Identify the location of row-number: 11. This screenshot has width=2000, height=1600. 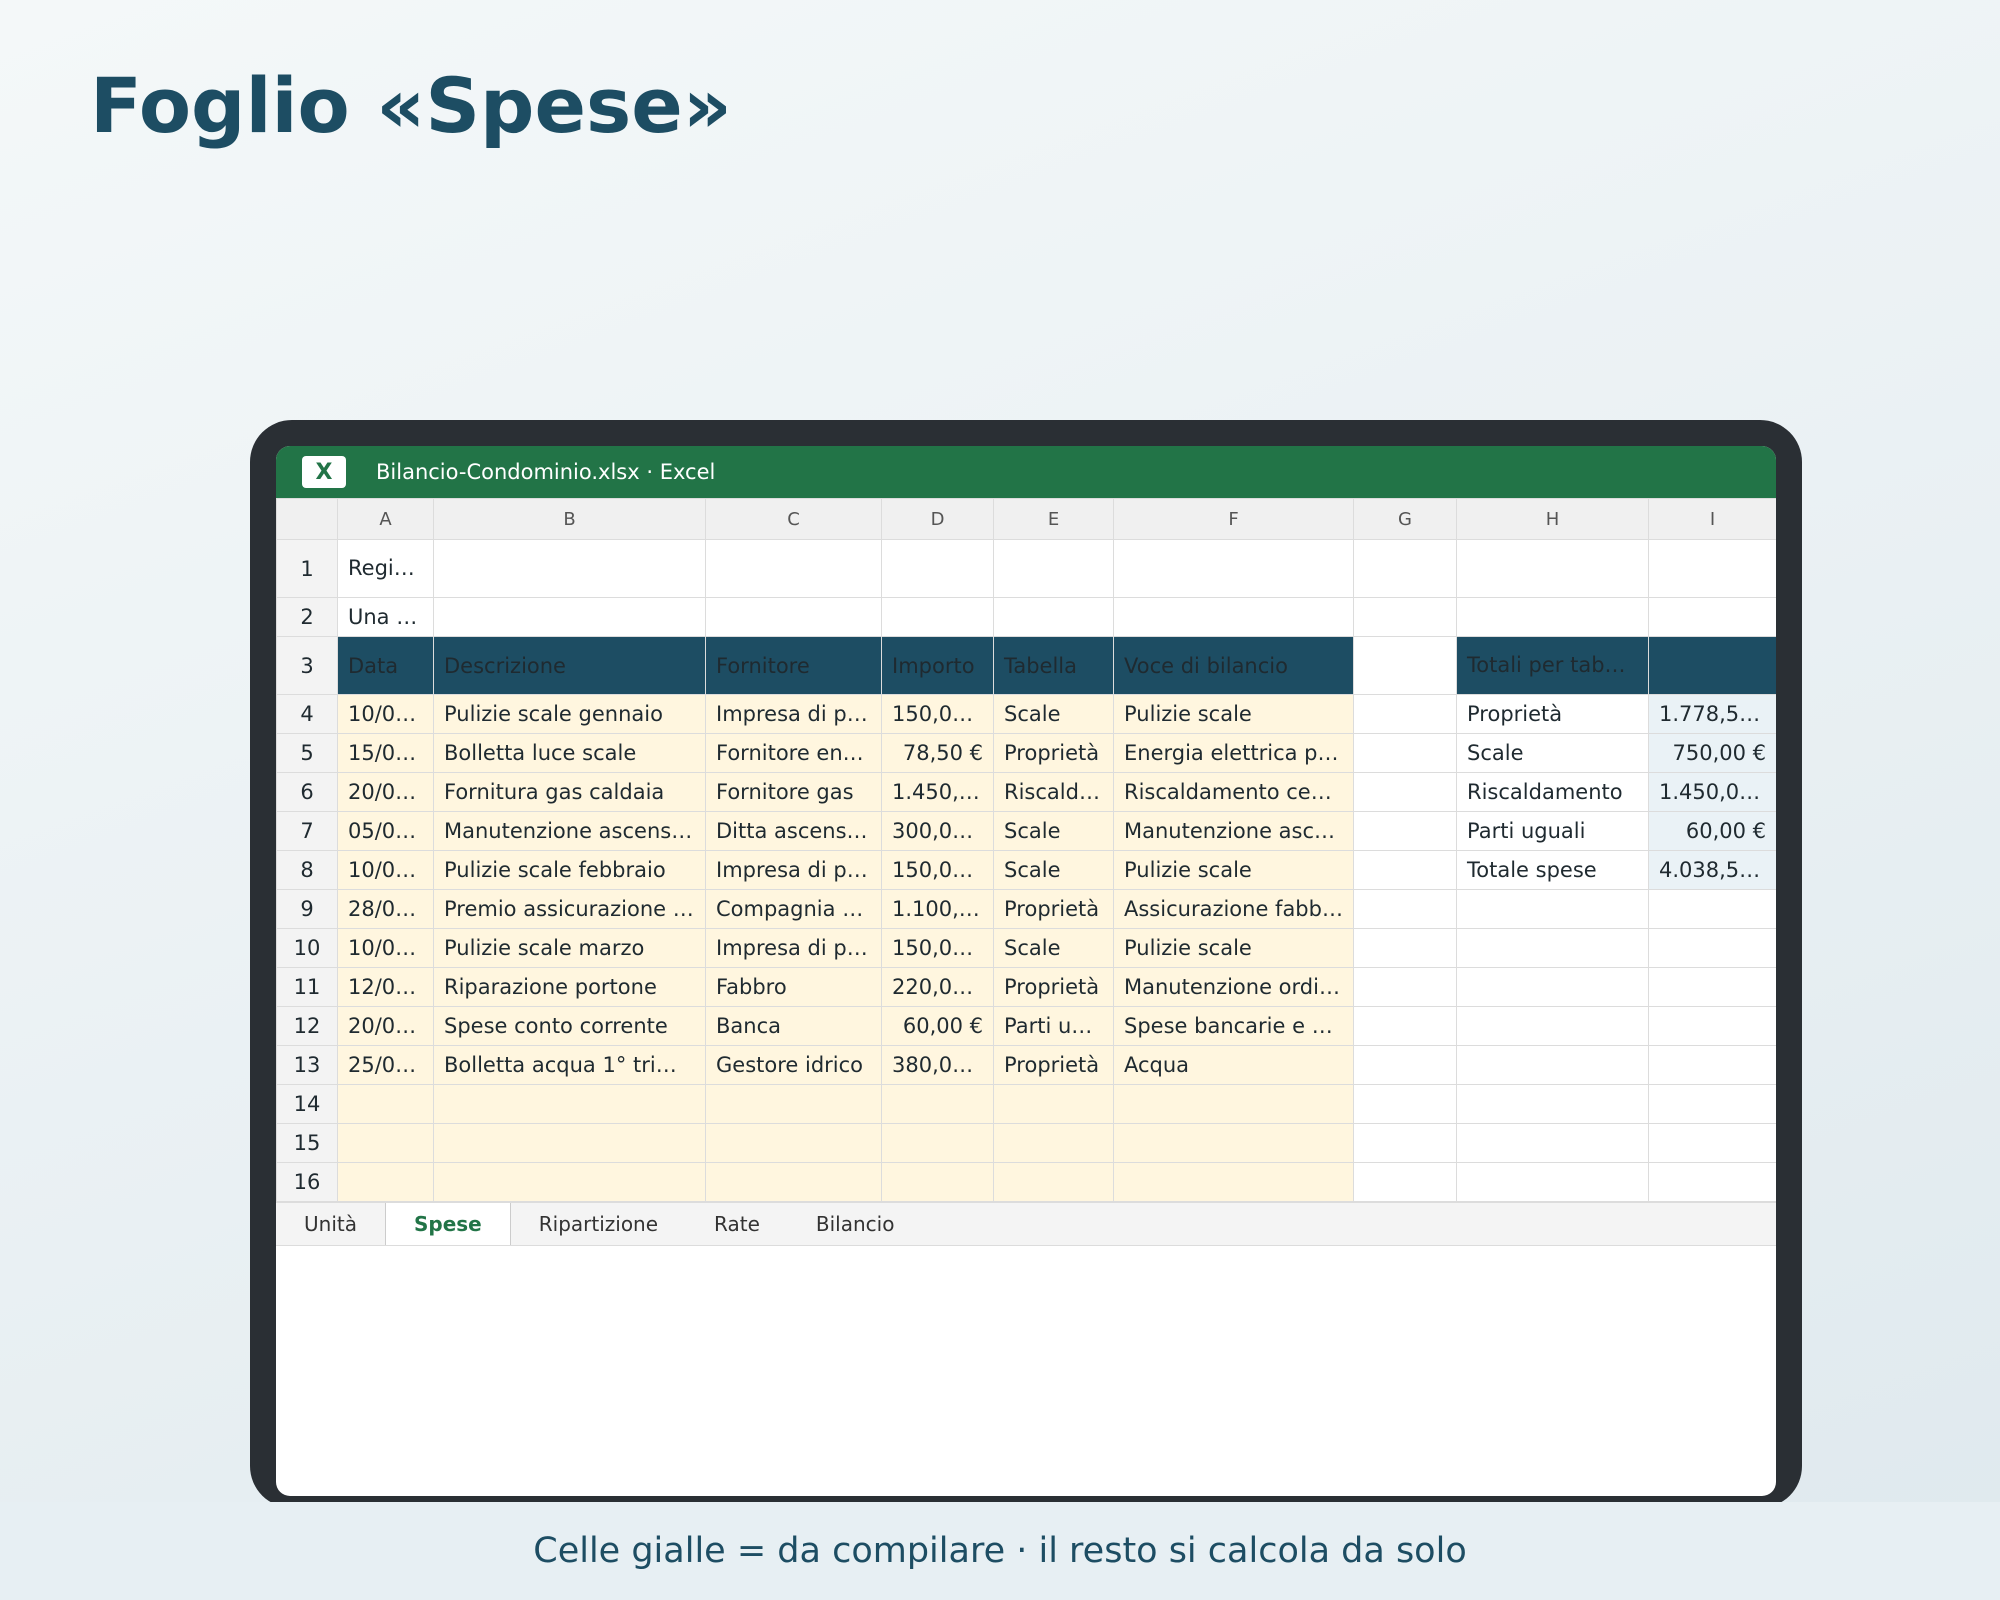
(307, 987).